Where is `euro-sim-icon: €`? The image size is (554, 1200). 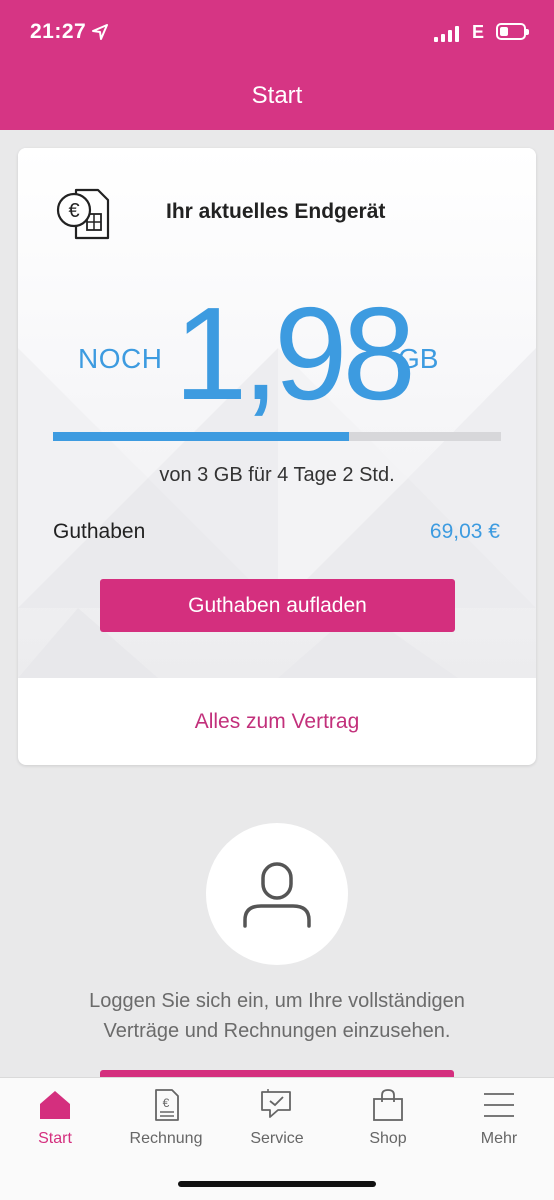
euro-sim-icon: € is located at coordinates (83, 214).